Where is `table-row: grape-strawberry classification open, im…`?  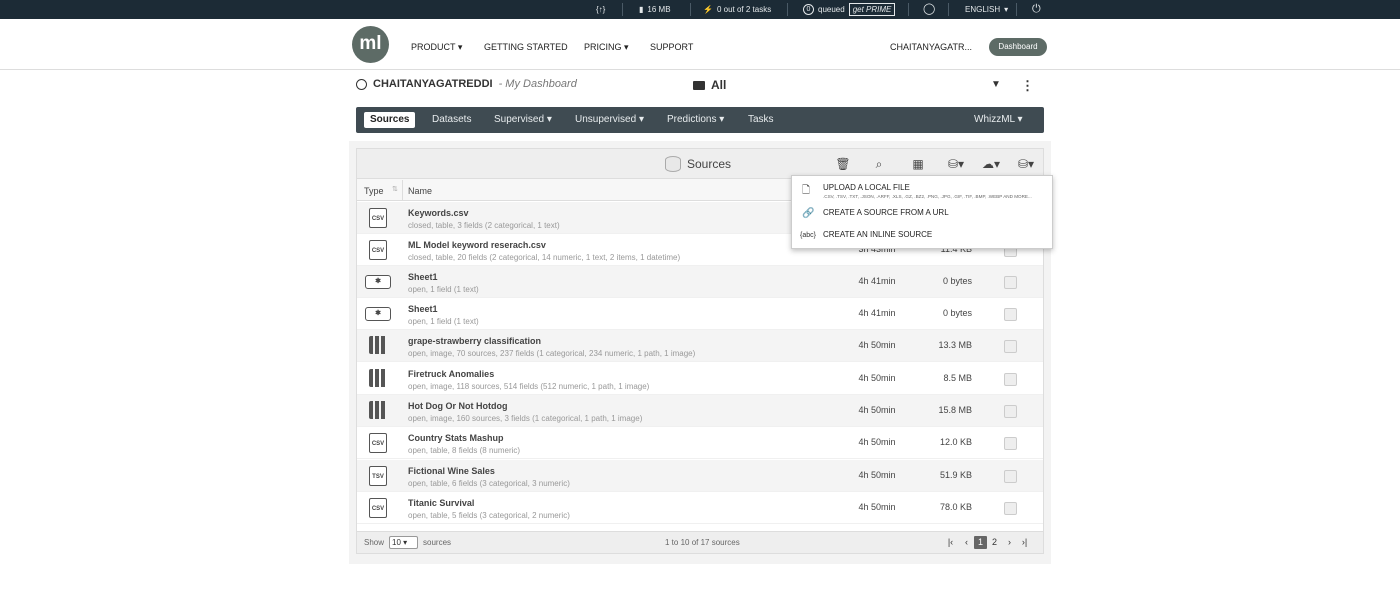 table-row: grape-strawberry classification open, im… is located at coordinates (700, 346).